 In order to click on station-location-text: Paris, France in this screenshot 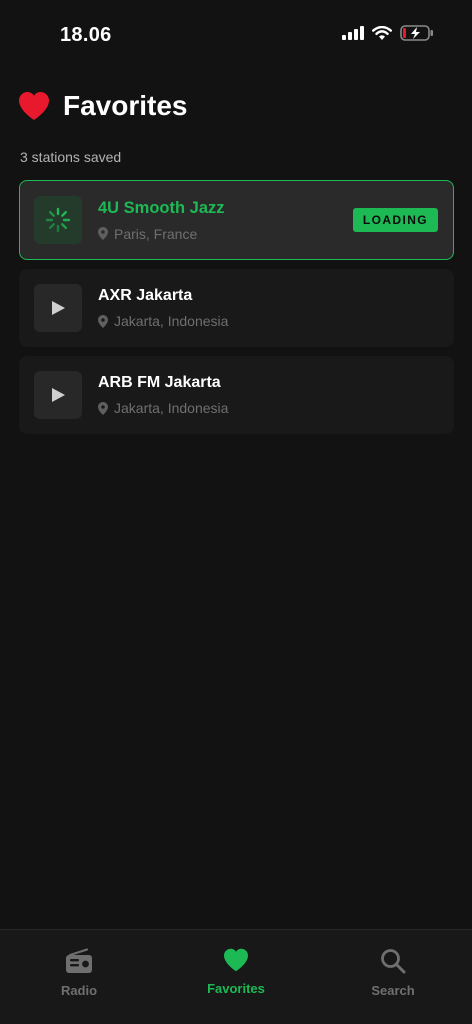, I will do `click(156, 233)`.